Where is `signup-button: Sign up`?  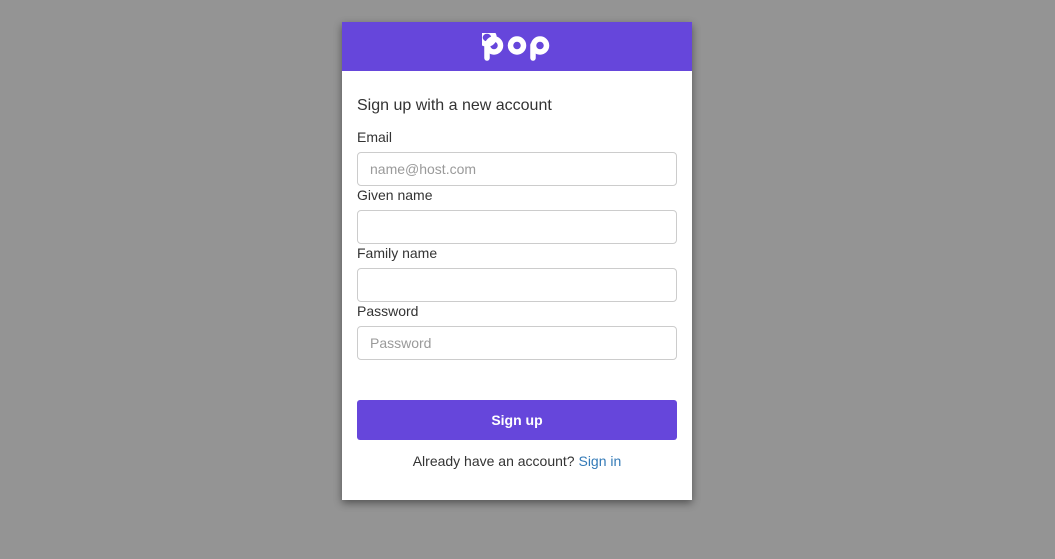
signup-button: Sign up is located at coordinates (517, 420).